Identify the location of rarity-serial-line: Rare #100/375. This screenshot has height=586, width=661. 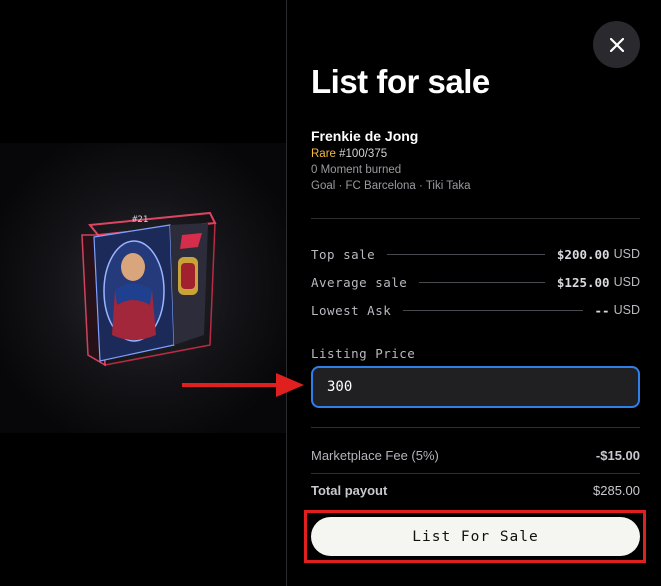
(349, 154).